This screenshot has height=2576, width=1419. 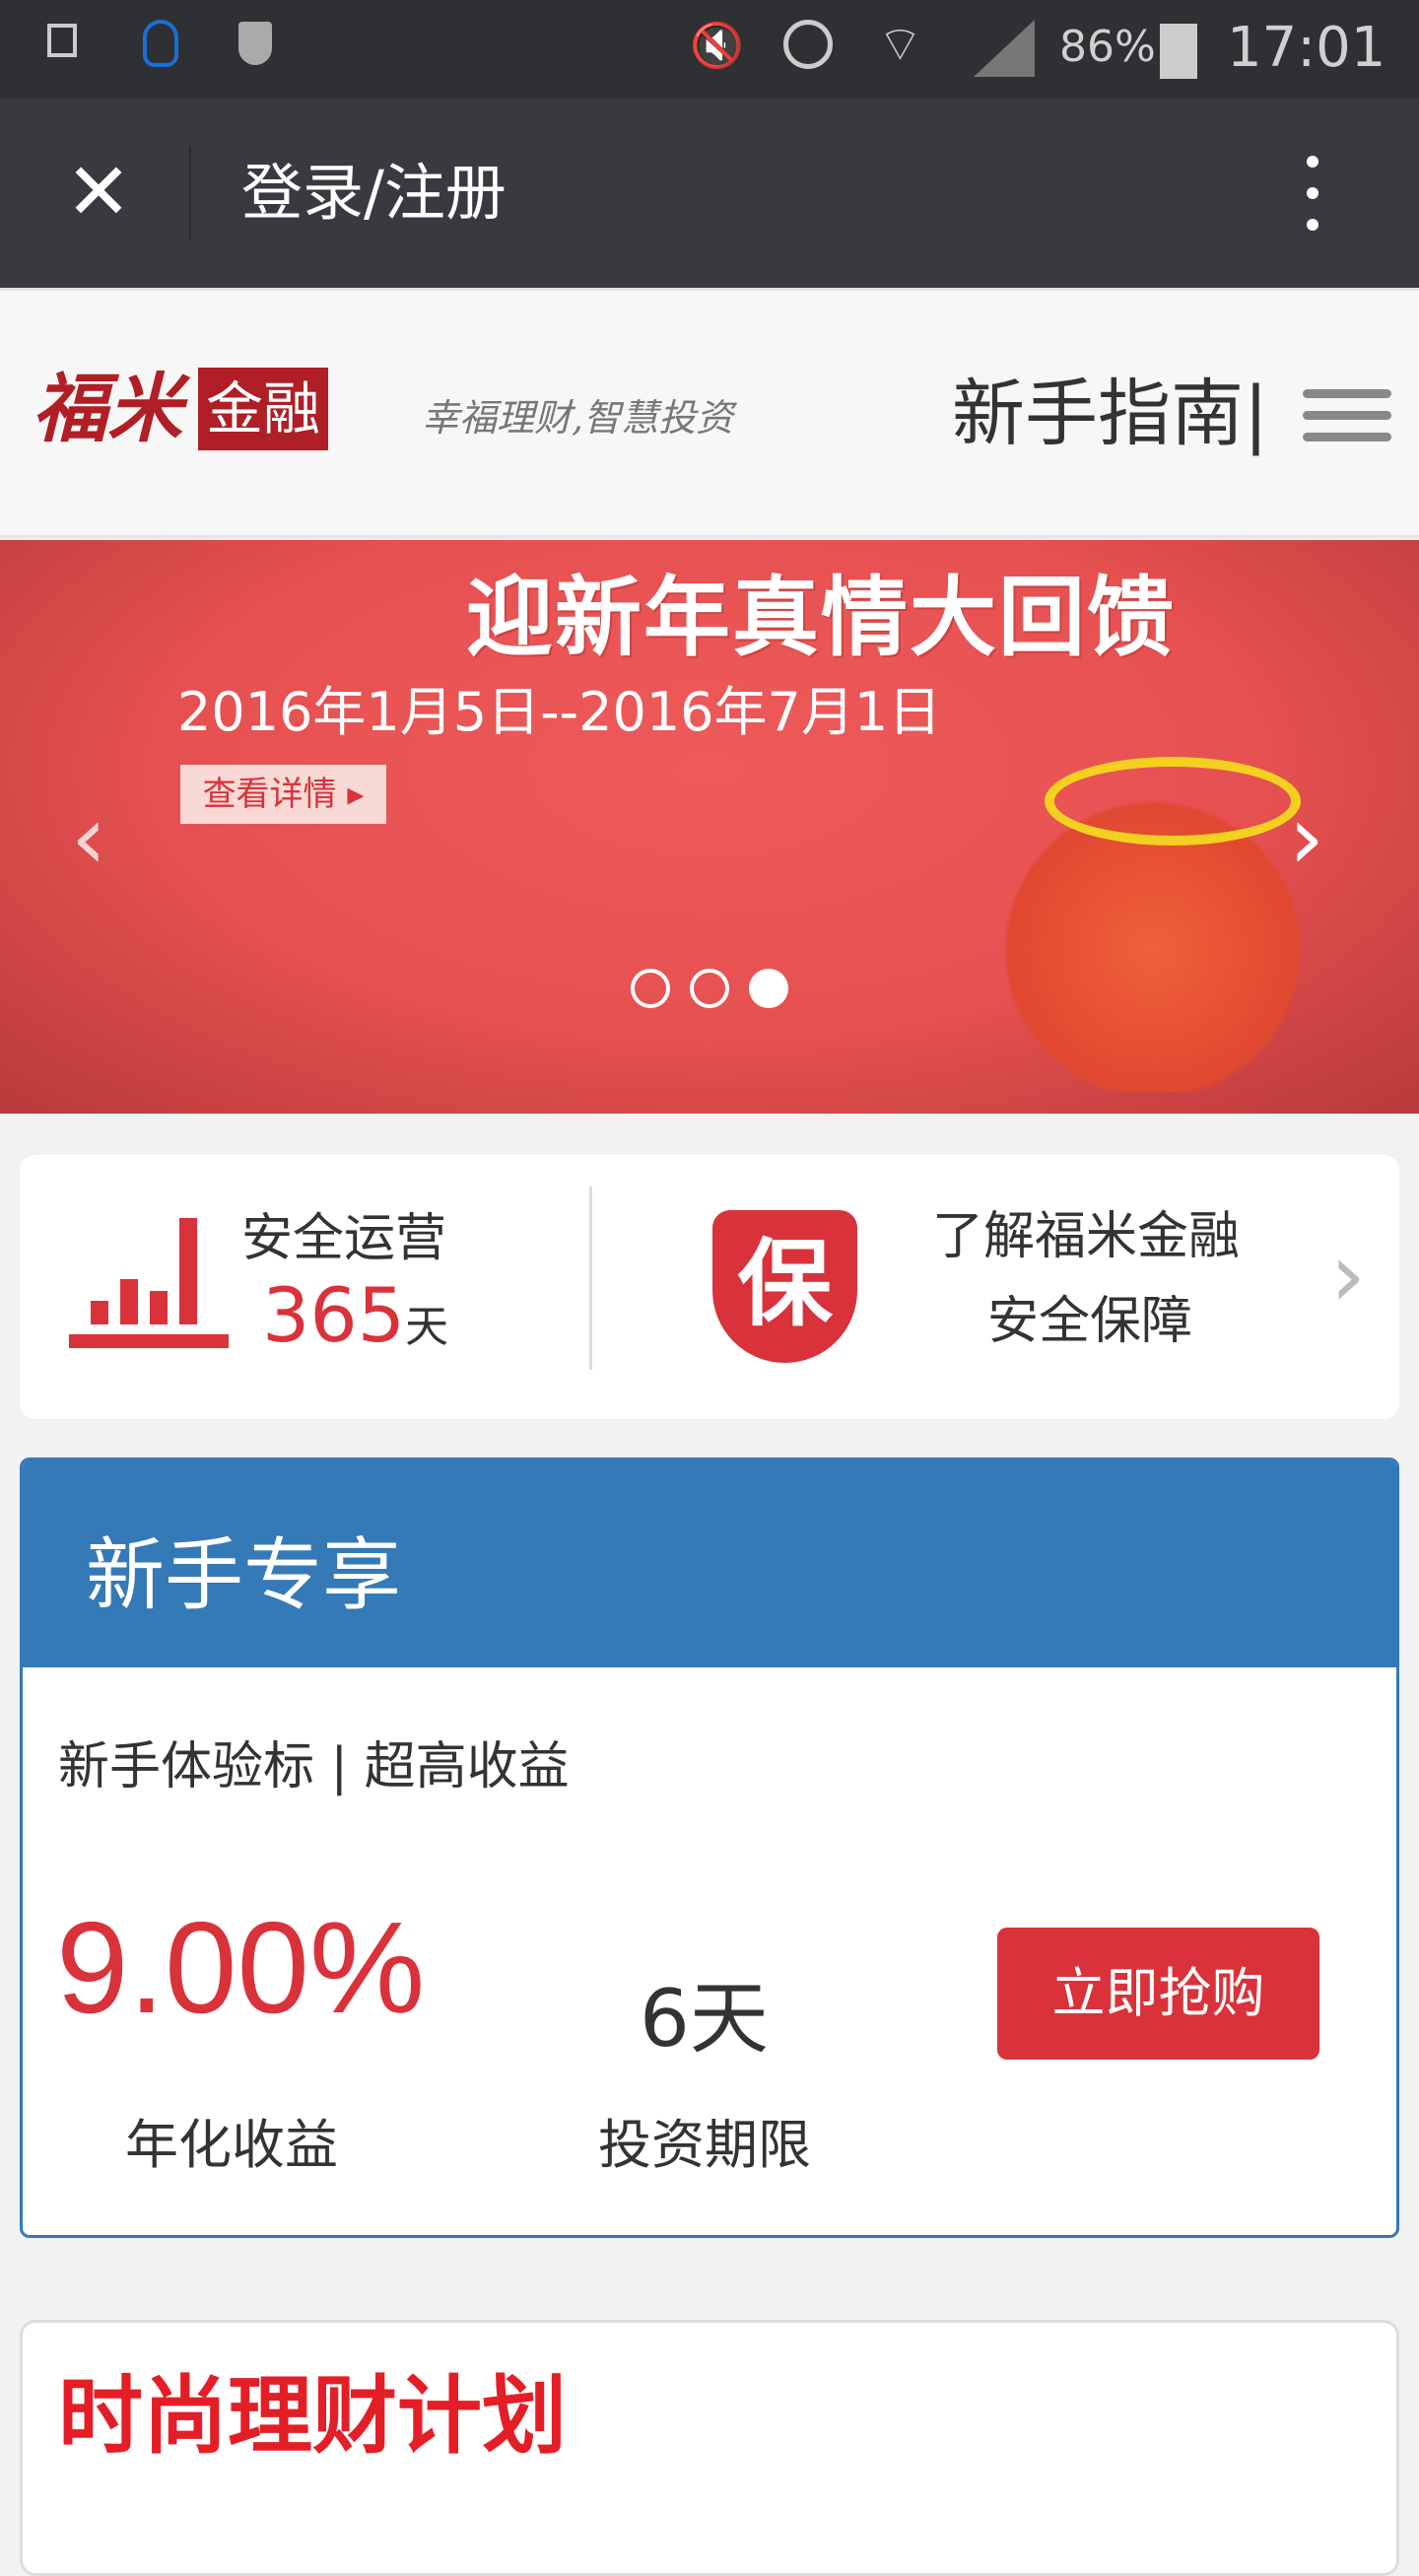 What do you see at coordinates (784, 1286) in the screenshot?
I see `shield-icon: 保` at bounding box center [784, 1286].